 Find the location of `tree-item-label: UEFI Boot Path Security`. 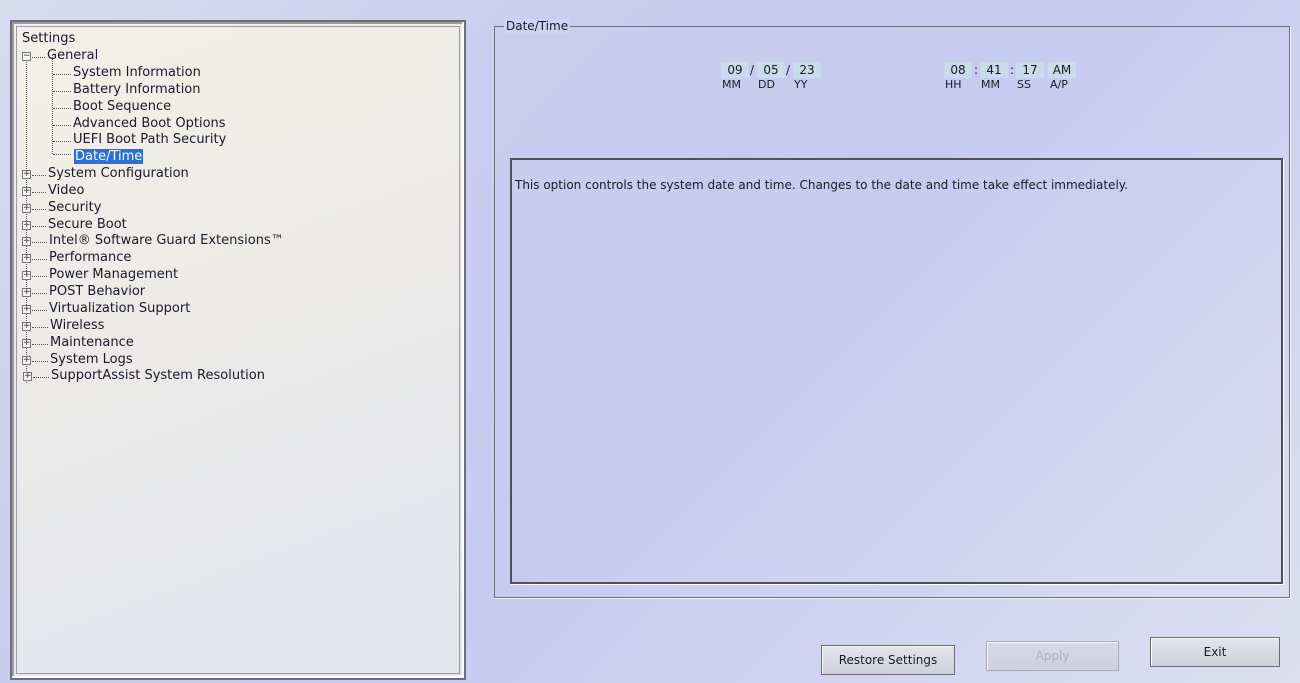

tree-item-label: UEFI Boot Path Security is located at coordinates (150, 139).